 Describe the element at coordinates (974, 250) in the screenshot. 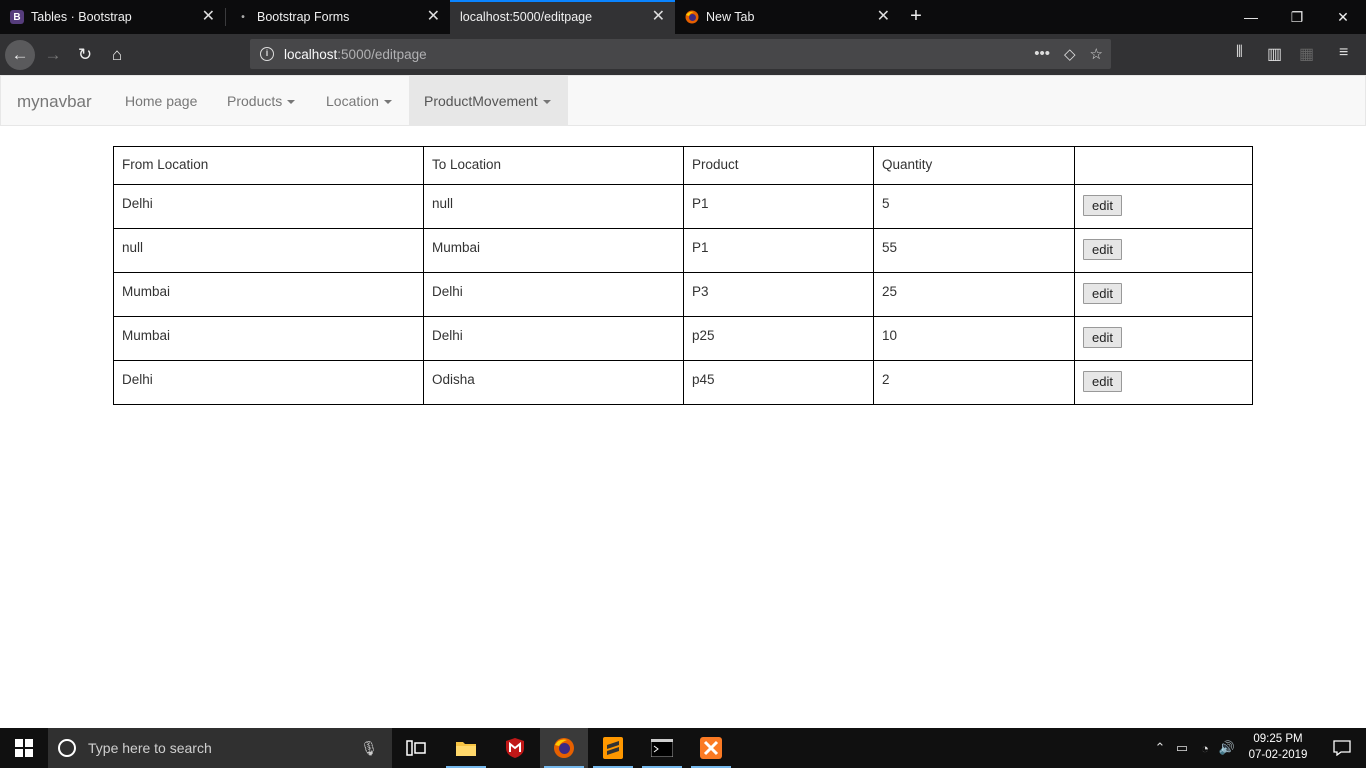

I see `cell-quantity: 55` at that location.